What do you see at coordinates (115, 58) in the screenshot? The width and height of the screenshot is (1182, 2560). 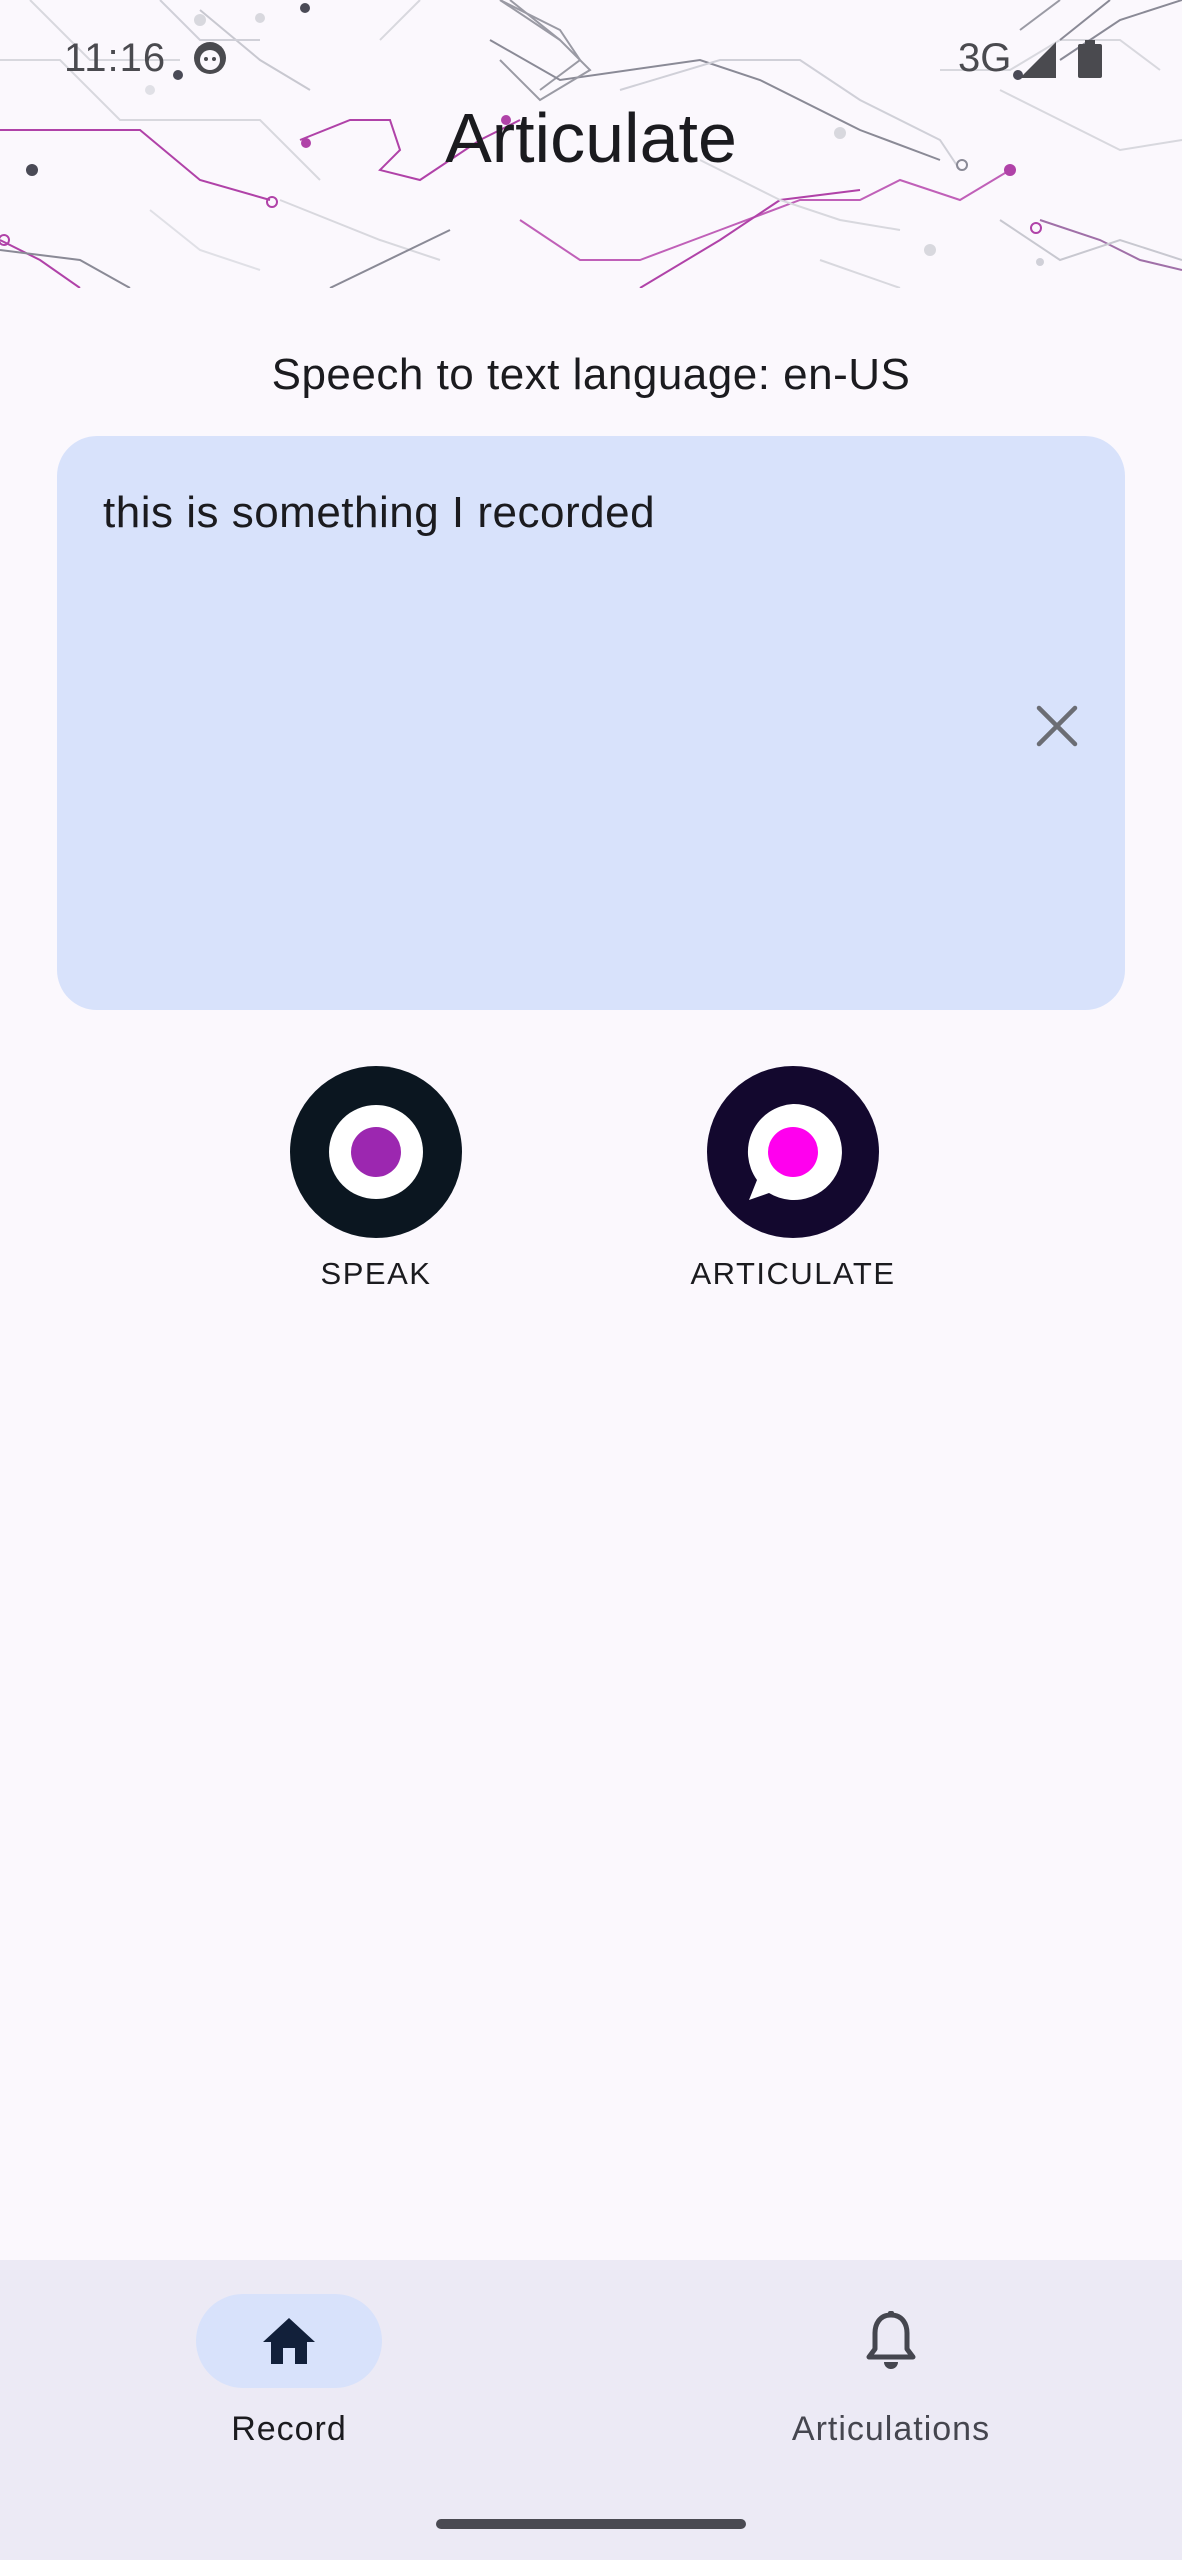 I see `status-time: 11:16` at bounding box center [115, 58].